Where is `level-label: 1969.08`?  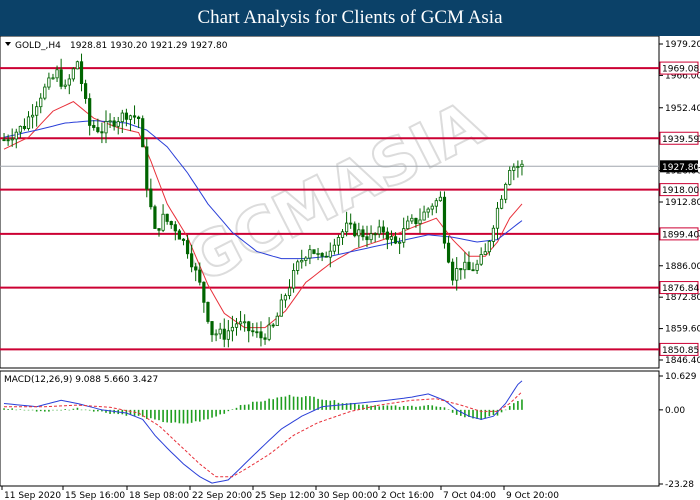
level-label: 1969.08 is located at coordinates (680, 70).